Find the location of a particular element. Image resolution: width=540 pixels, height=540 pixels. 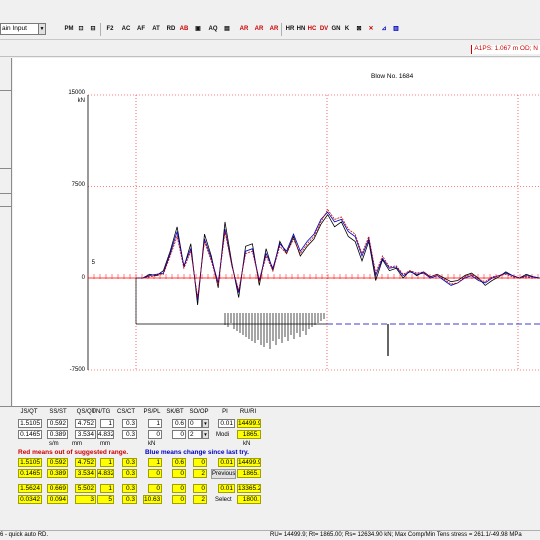

tg-input: 4.832 is located at coordinates (105, 434).